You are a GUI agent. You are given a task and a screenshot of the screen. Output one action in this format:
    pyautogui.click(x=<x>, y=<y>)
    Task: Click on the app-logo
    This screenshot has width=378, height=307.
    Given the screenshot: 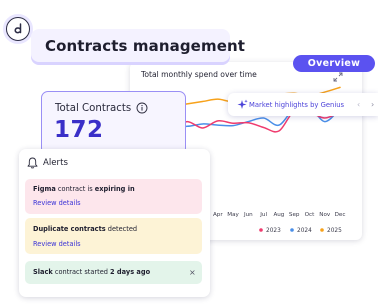 What is the action you would take?
    pyautogui.click(x=18, y=29)
    